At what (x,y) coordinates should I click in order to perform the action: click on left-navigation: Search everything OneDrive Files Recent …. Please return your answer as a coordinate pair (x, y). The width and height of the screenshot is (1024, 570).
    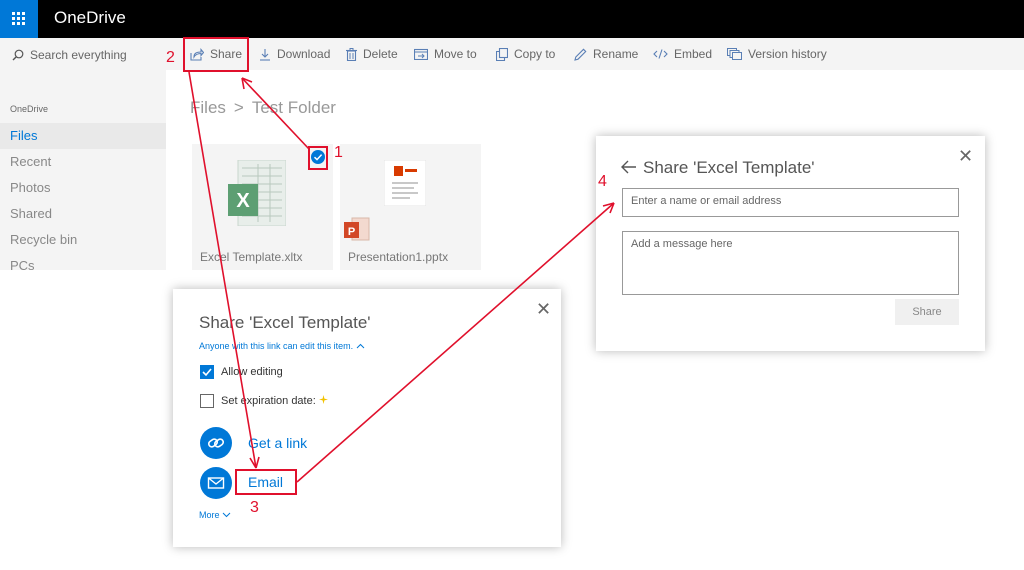
    Looking at the image, I should click on (83, 155).